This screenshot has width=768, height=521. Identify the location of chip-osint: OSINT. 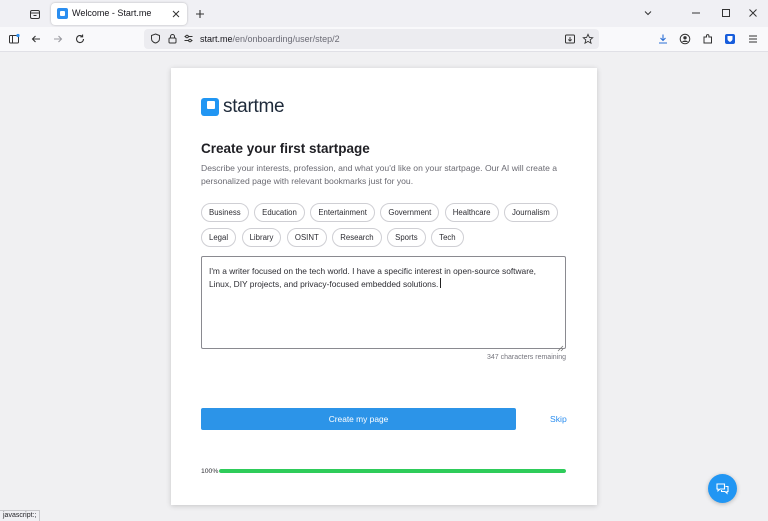
(306, 237).